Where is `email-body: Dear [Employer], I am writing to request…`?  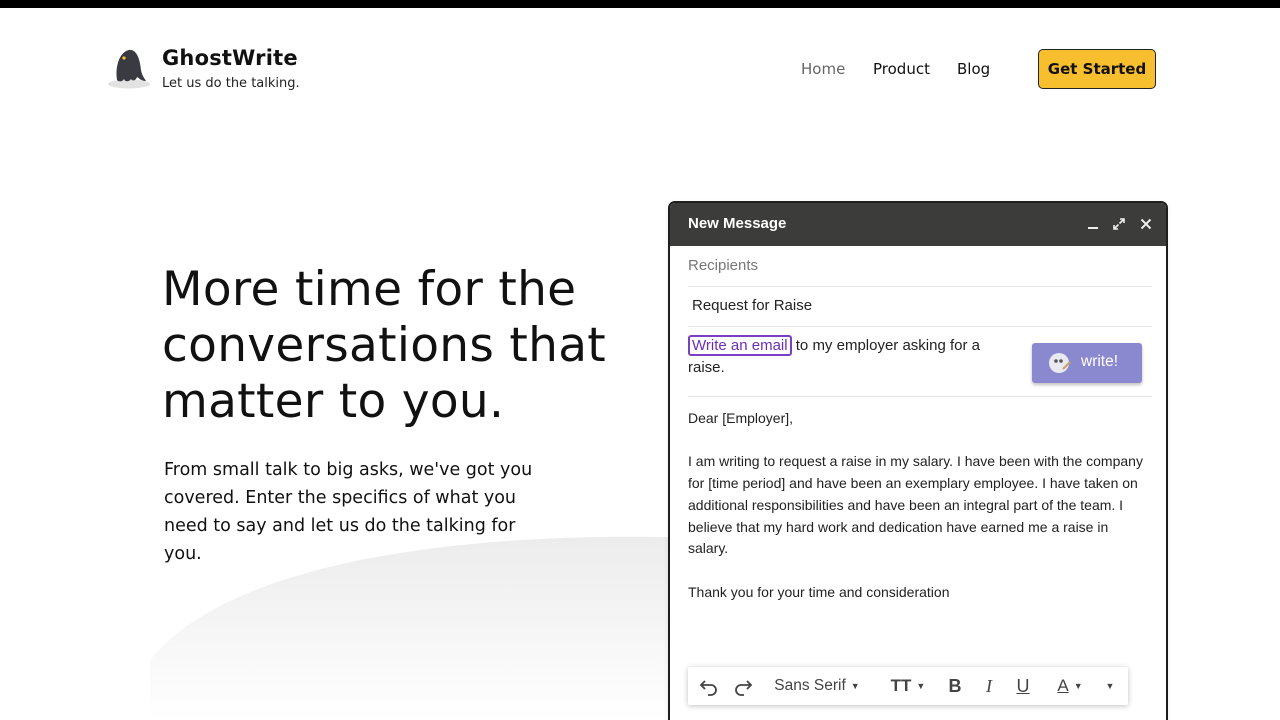
email-body: Dear [Employer], I am writing to request… is located at coordinates (920, 516).